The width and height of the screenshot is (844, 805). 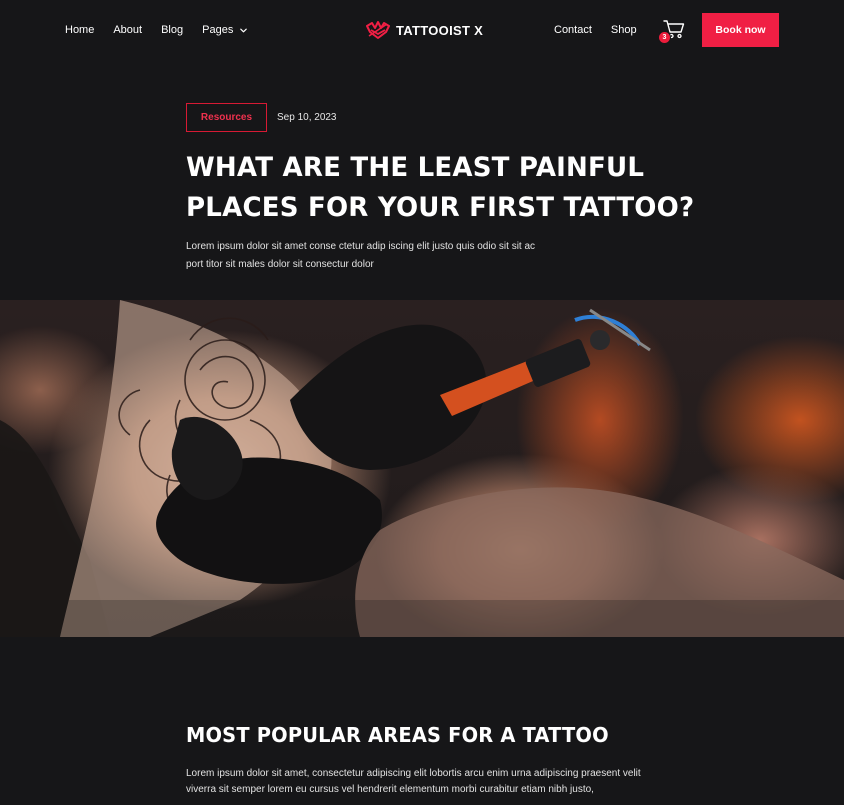 I want to click on section-heading: MOST POPULAR AREAS FOR A TATTOO, so click(x=397, y=735).